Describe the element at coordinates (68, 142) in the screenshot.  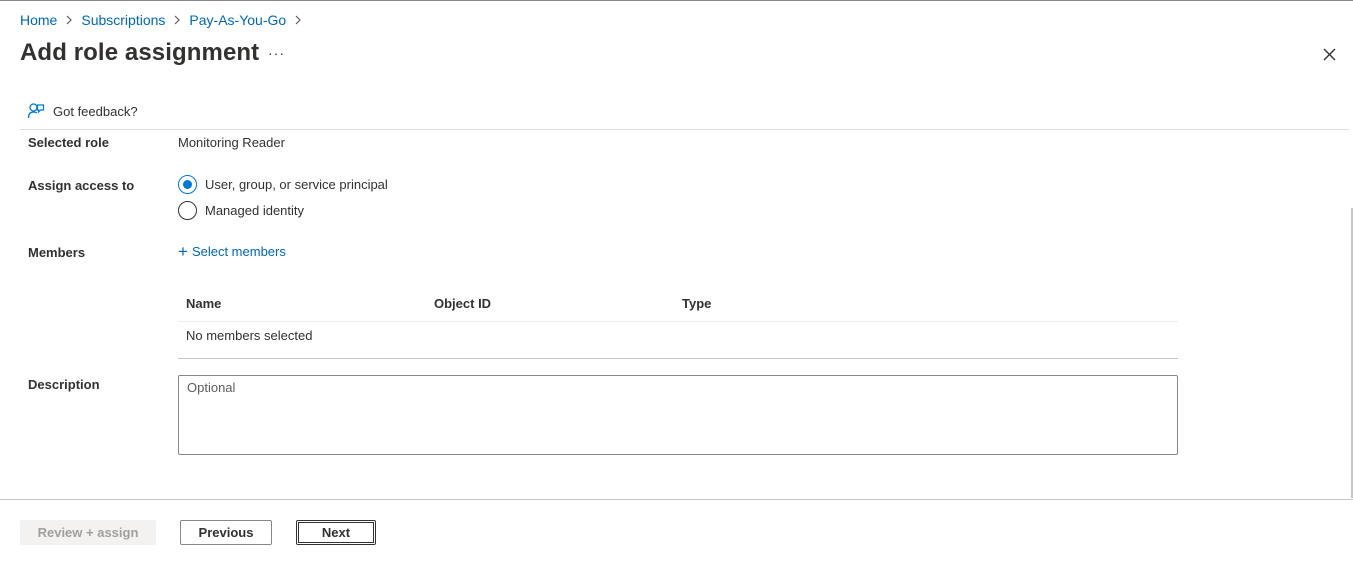
I see `selected-role-label: Selected role` at that location.